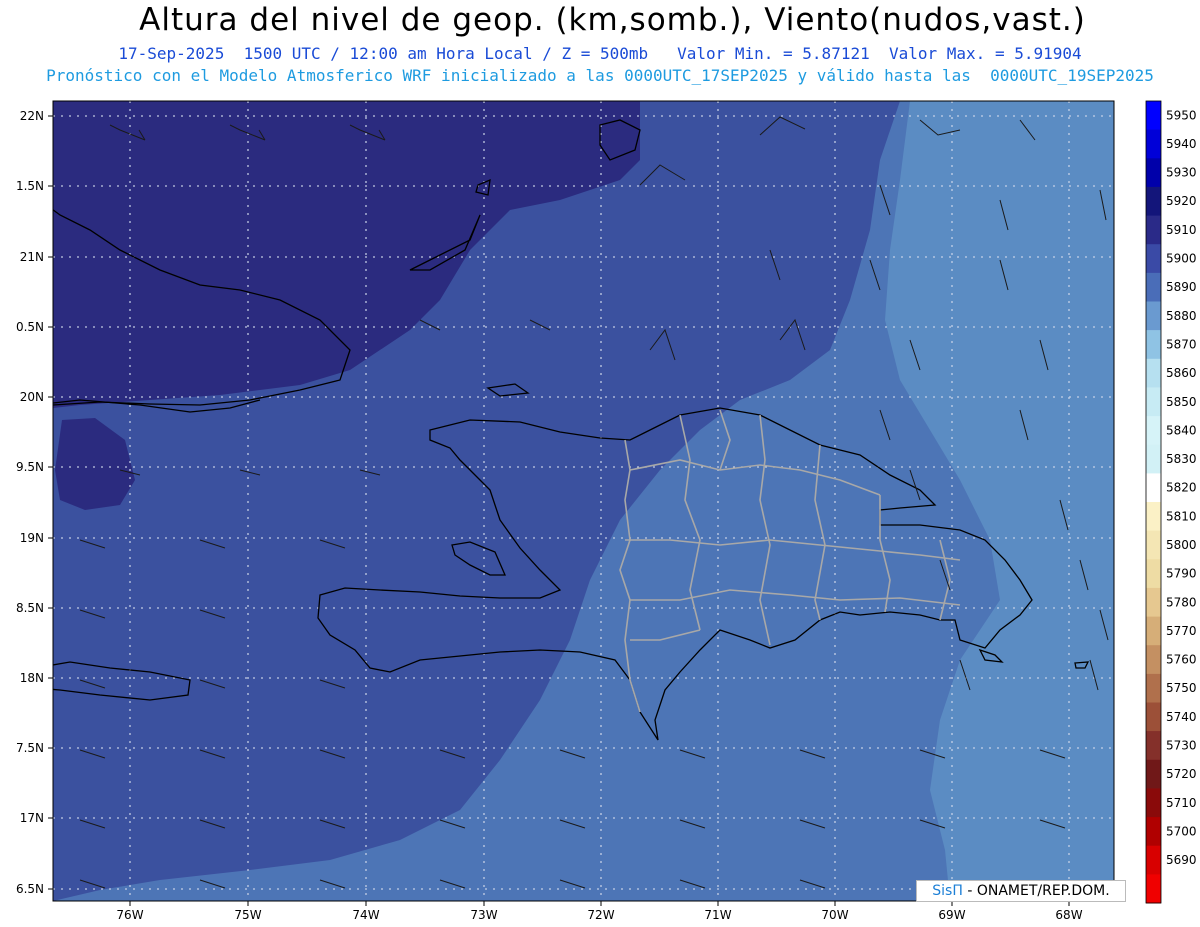  What do you see at coordinates (247, 915) in the screenshot?
I see `lon-label: 75W` at bounding box center [247, 915].